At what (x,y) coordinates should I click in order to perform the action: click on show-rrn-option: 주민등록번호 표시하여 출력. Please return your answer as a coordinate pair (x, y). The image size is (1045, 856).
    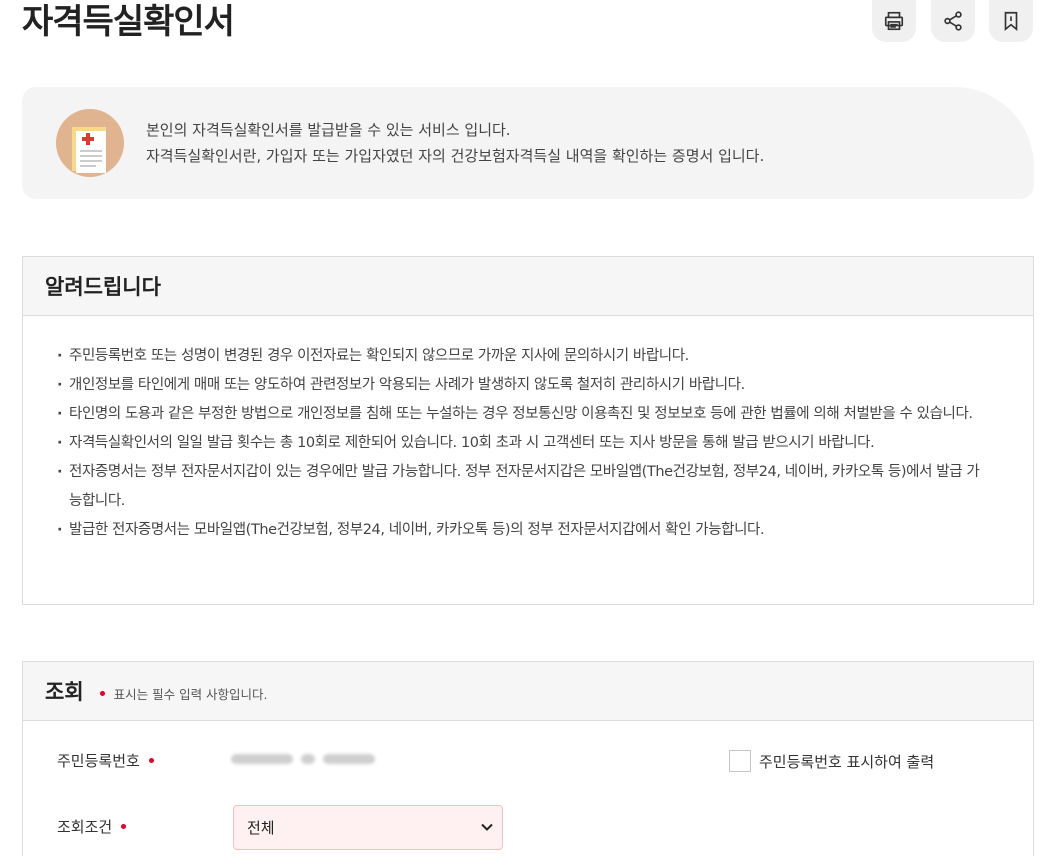
    Looking at the image, I should click on (831, 761).